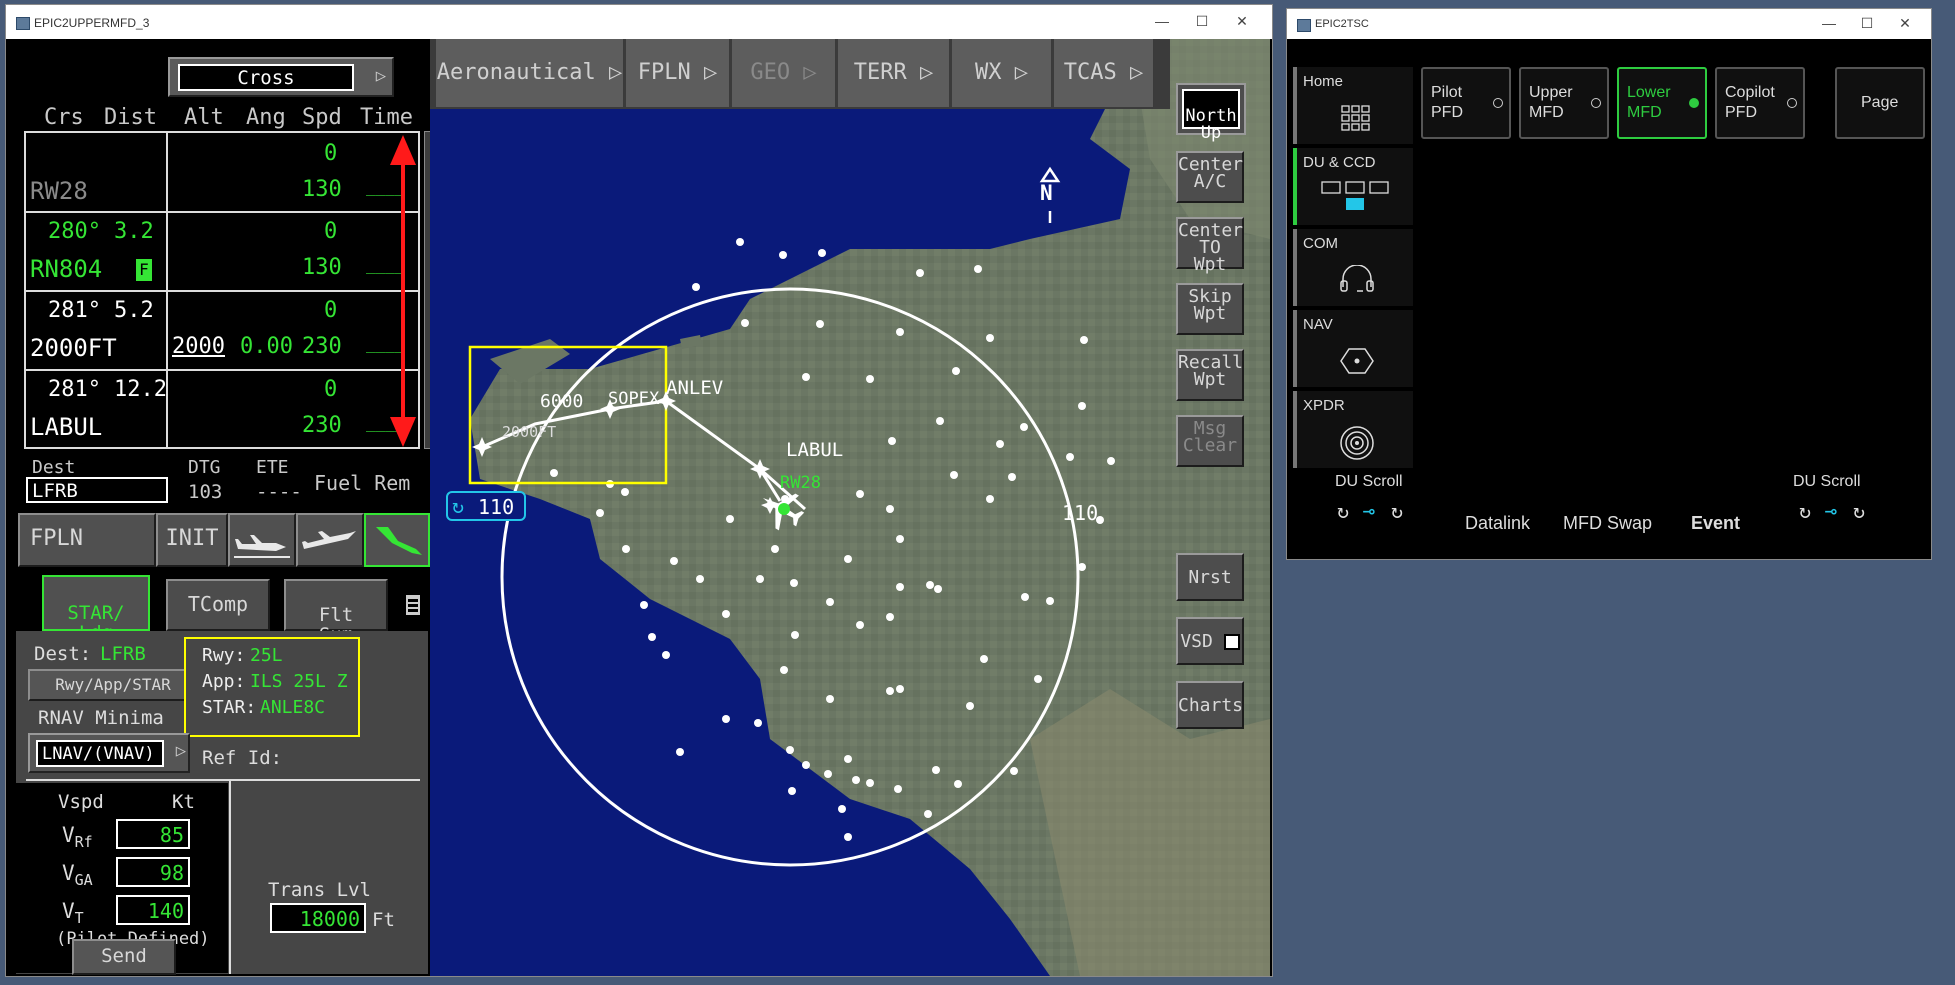 This screenshot has width=1955, height=985. Describe the element at coordinates (97, 490) in the screenshot. I see `dest-field: LFRB` at that location.